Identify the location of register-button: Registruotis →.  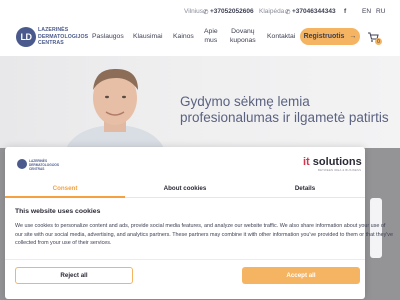
(330, 36).